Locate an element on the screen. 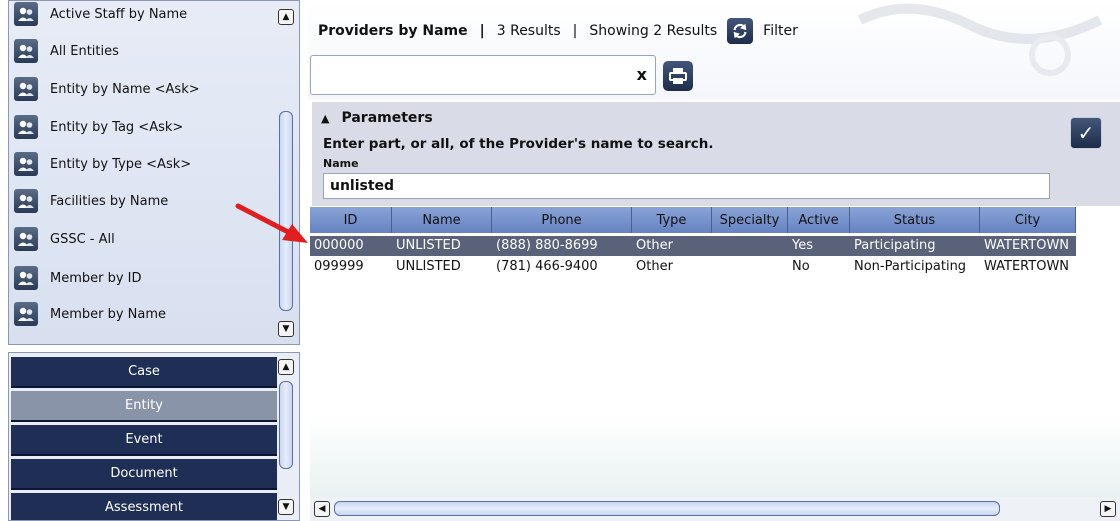  query-item: Member by ID is located at coordinates (143, 278).